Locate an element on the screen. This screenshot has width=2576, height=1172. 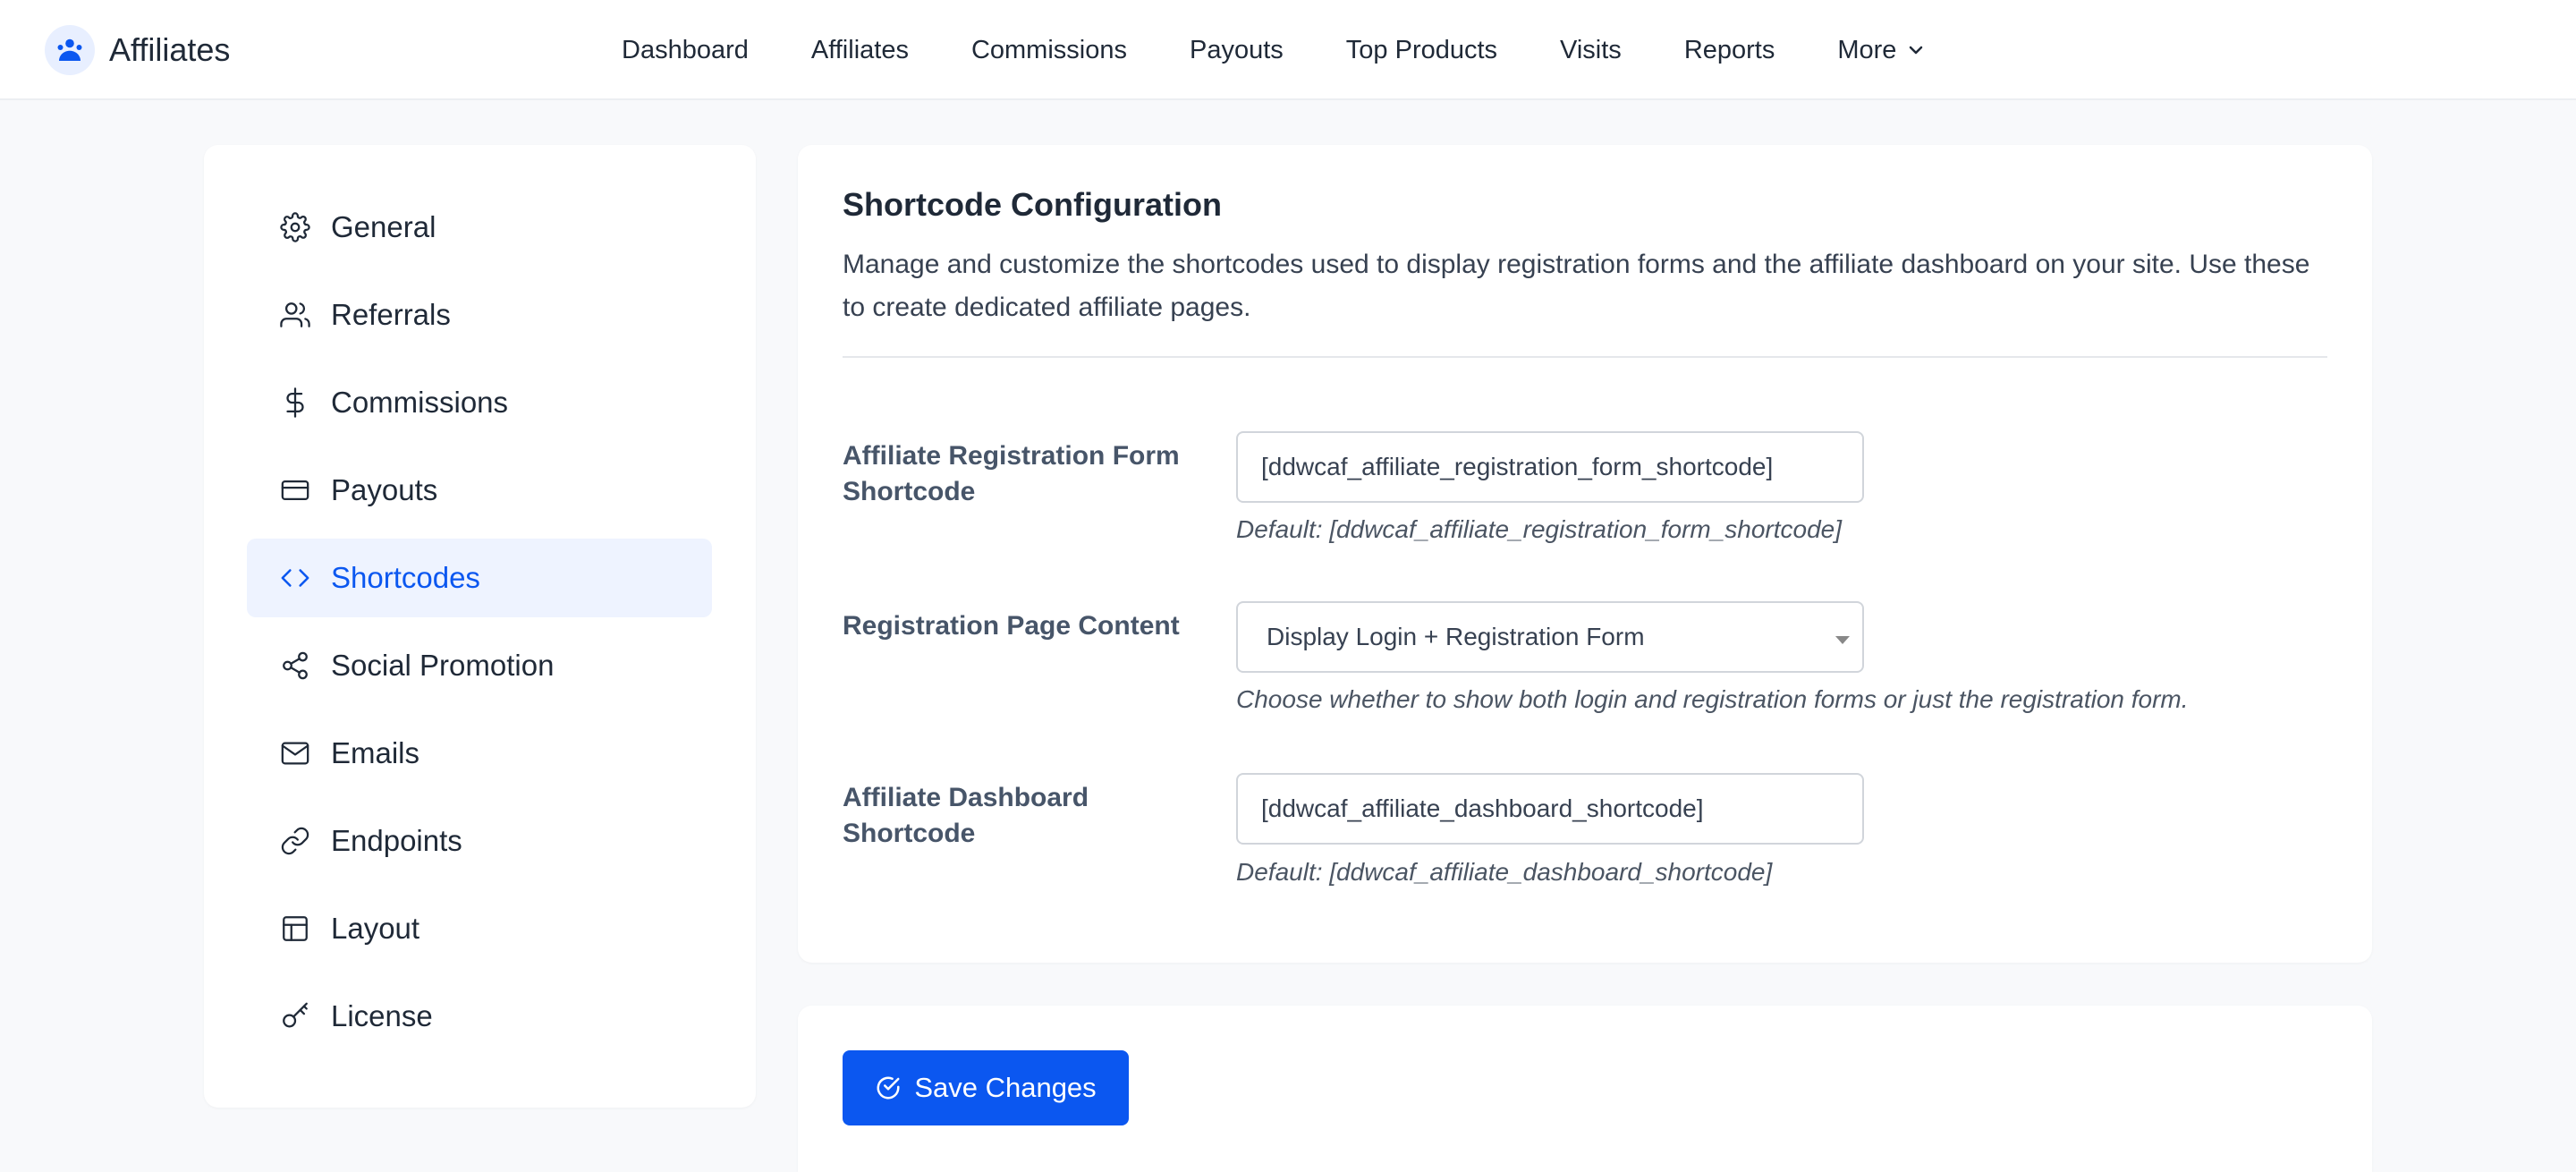
check-circle-icon is located at coordinates (888, 1088).